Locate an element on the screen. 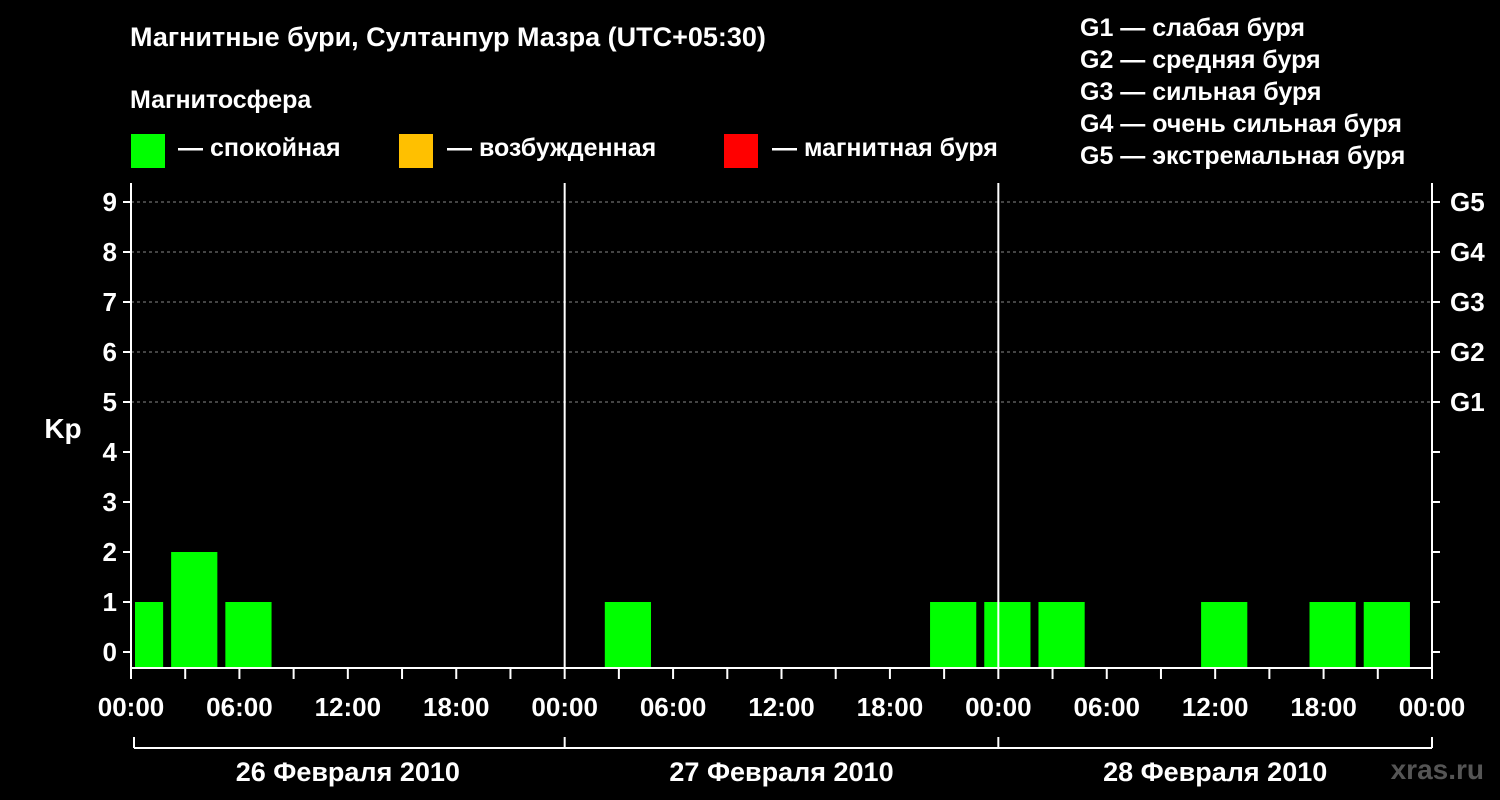 The width and height of the screenshot is (1500, 800). y-tick-label: 1 is located at coordinates (110, 602).